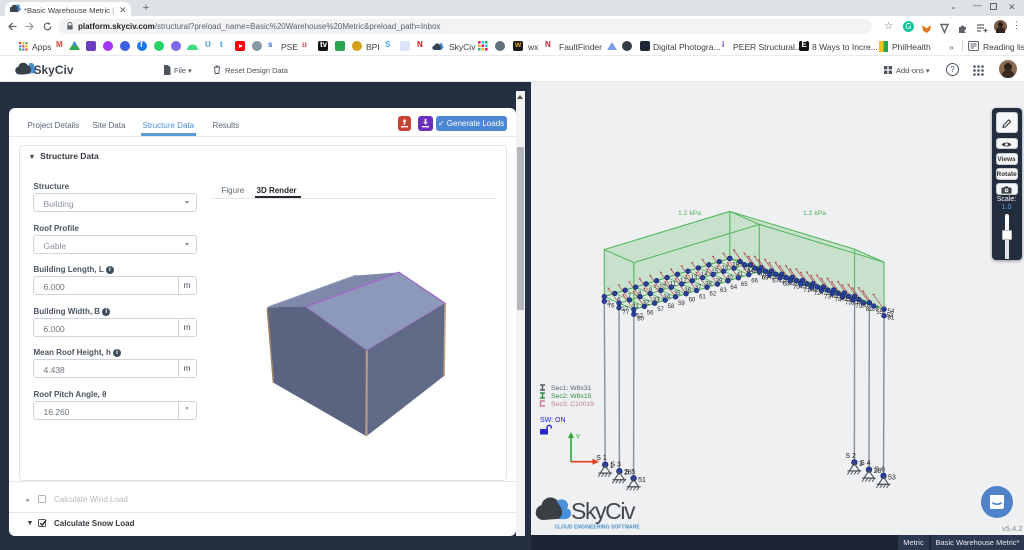  Describe the element at coordinates (598, 528) in the screenshot. I see `svg-text: CLOUD ENGINEERING SOFTWARE` at that location.